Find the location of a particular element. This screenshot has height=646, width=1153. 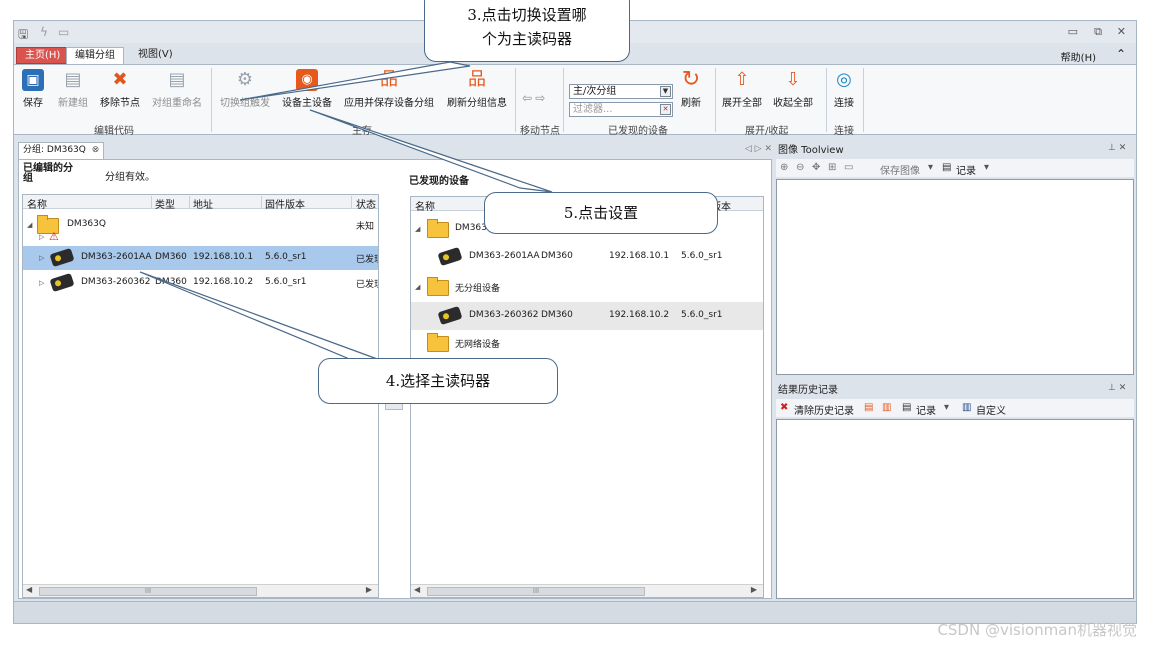

image-viewer is located at coordinates (955, 277).